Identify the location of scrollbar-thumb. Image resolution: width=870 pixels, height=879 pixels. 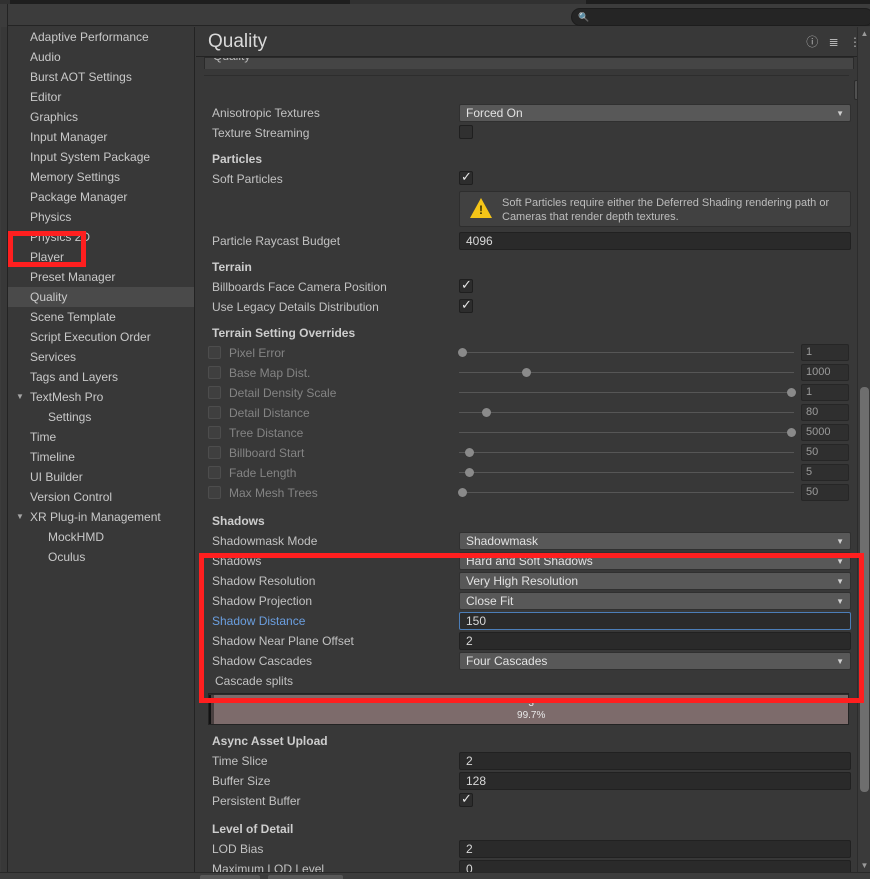
(864, 589).